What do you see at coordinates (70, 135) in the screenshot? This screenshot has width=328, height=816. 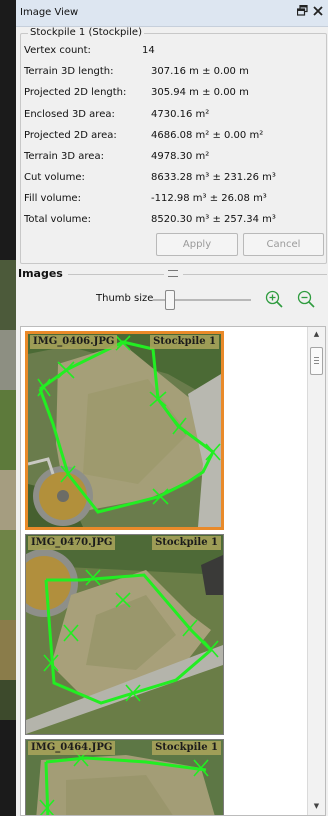 I see `projected-2d-area-label: Projected 2D area:` at bounding box center [70, 135].